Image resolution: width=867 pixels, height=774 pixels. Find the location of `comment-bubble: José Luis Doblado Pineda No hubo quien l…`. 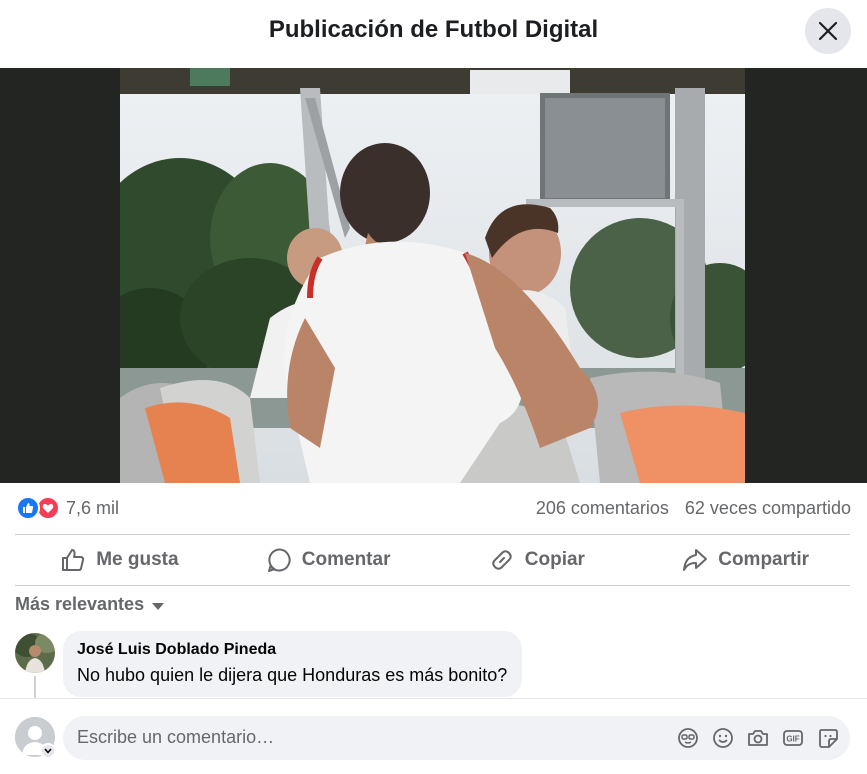

comment-bubble: José Luis Doblado Pineda No hubo quien l… is located at coordinates (293, 664).